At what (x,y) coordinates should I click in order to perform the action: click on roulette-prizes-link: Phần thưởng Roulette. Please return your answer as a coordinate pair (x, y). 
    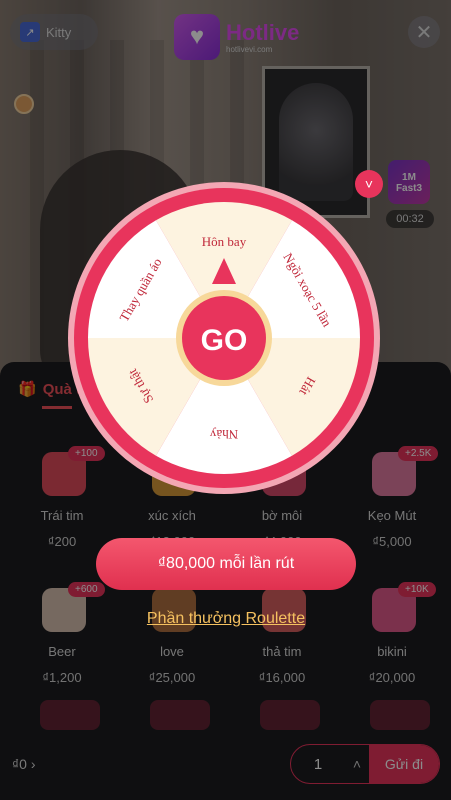
    Looking at the image, I should click on (226, 619).